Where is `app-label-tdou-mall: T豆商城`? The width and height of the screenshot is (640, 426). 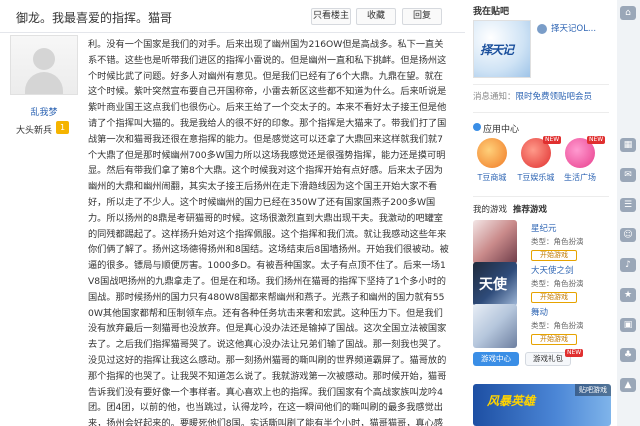 app-label-tdou-mall: T豆商城 is located at coordinates (492, 177).